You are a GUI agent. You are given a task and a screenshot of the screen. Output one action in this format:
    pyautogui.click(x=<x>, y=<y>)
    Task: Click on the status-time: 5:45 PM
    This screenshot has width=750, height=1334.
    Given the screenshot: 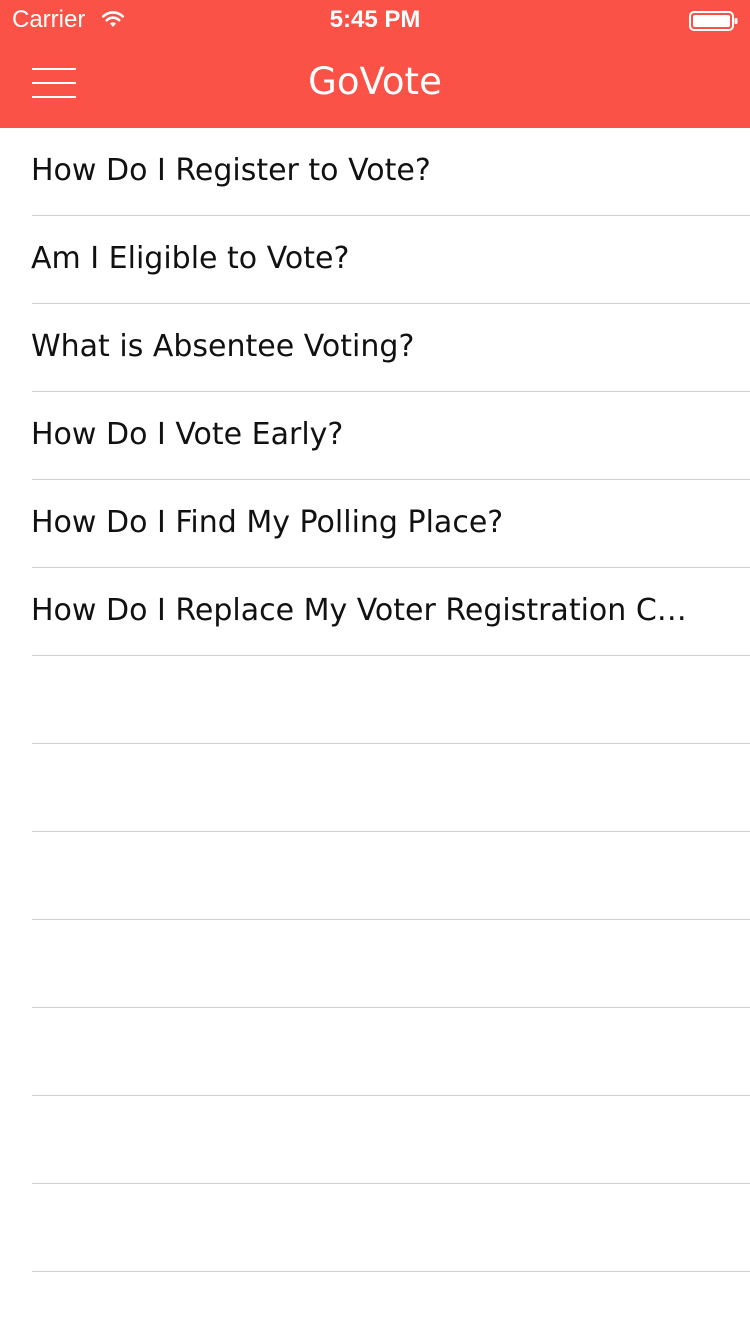 What is the action you would take?
    pyautogui.click(x=375, y=19)
    